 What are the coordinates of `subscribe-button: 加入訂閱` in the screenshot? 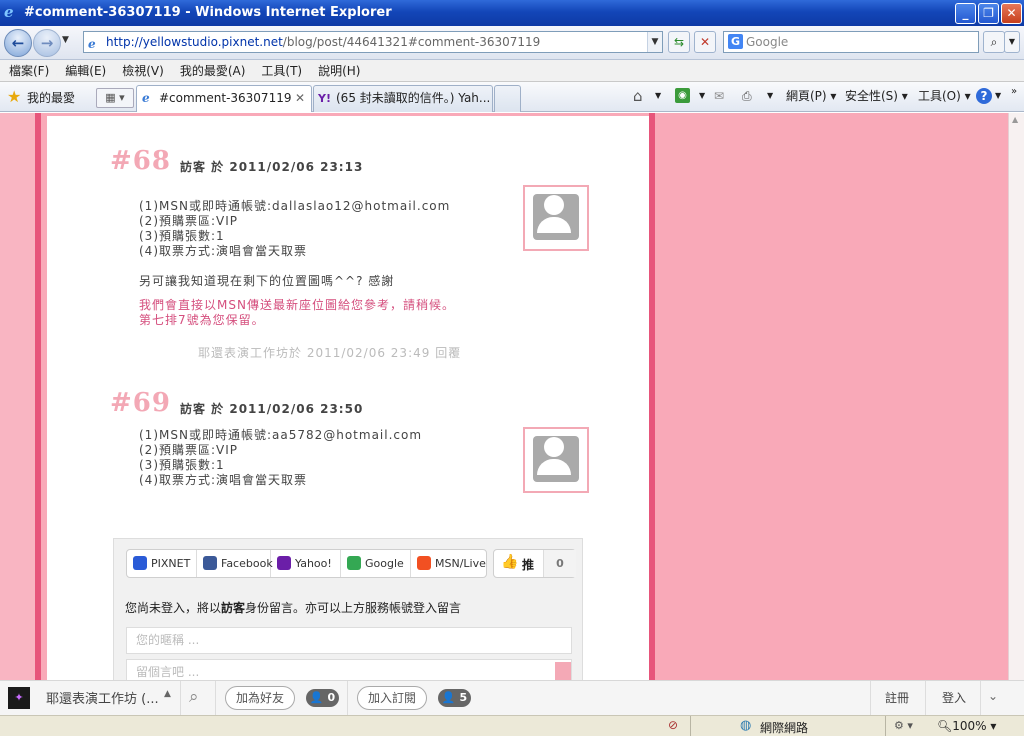 It's located at (392, 698).